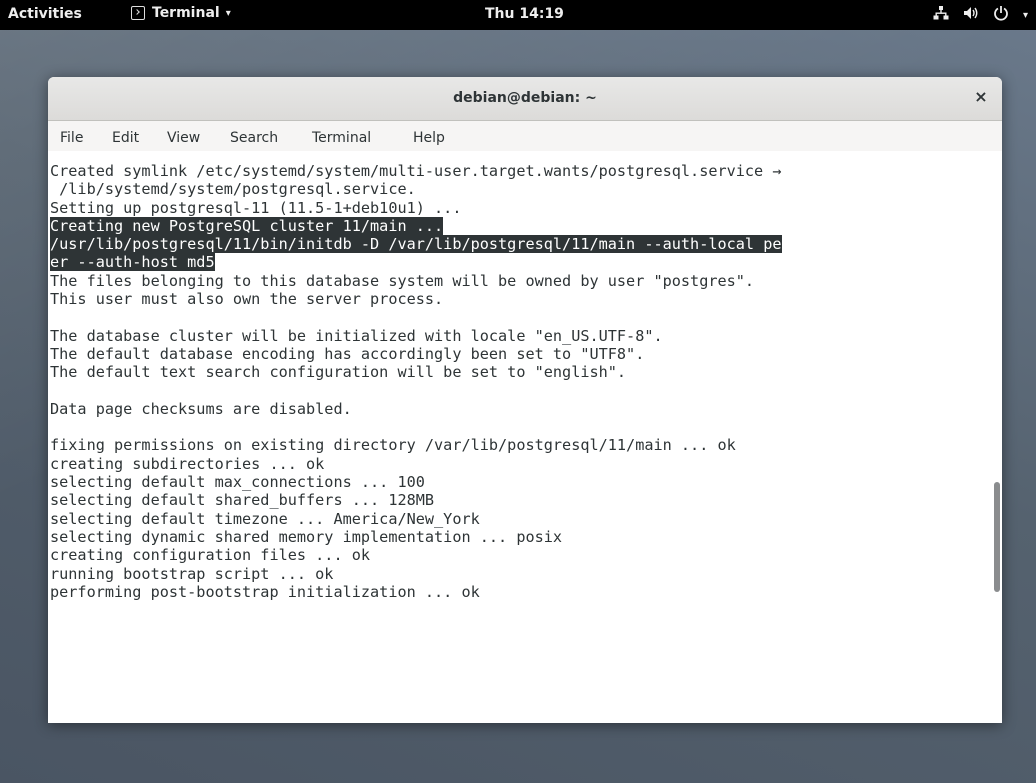 The image size is (1036, 783). Describe the element at coordinates (981, 97) in the screenshot. I see `close-button: ×` at that location.